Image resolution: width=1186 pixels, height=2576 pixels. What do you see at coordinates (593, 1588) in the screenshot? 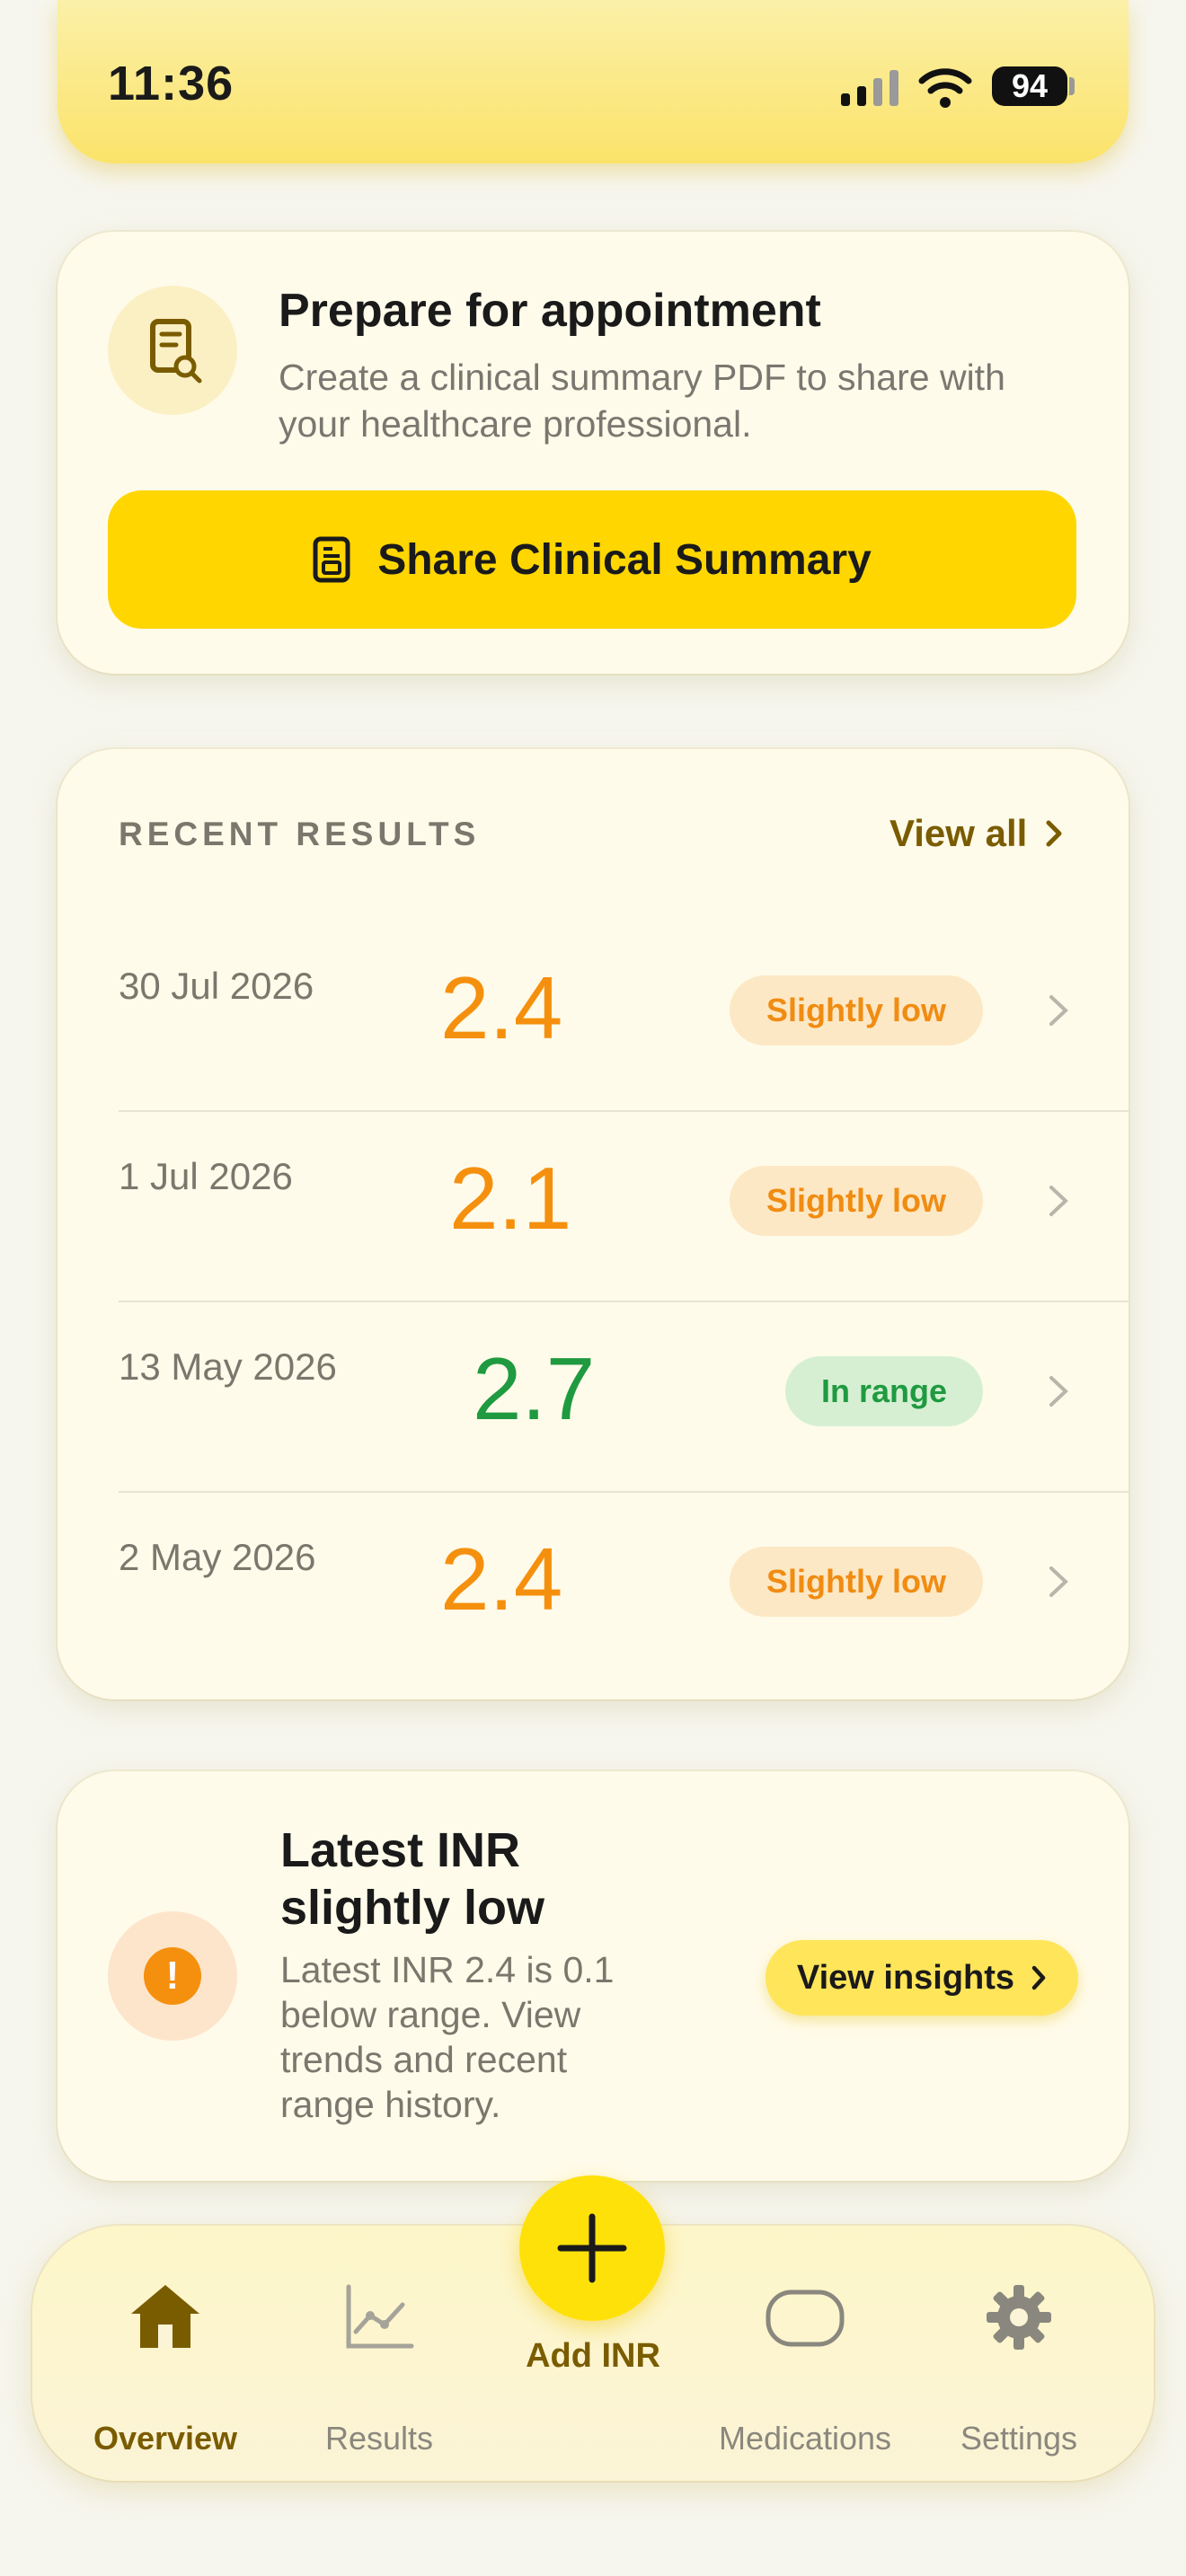
I see `result-row: 2 May 2026 2.4 Slightly low` at bounding box center [593, 1588].